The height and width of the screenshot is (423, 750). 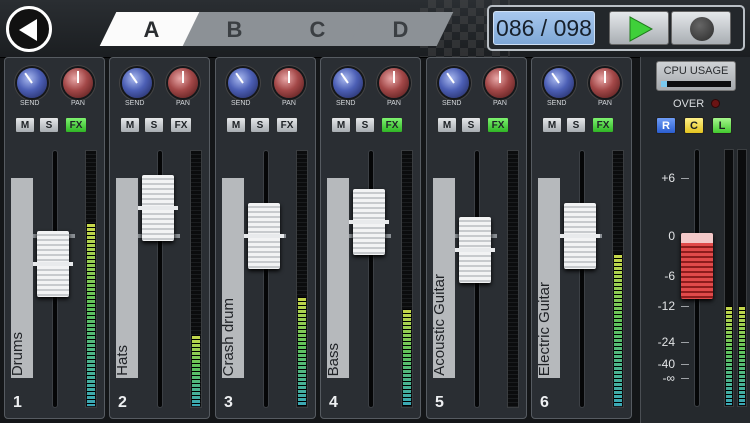 I want to click on top-bar: A B C D 086 / 098, so click(x=375, y=29).